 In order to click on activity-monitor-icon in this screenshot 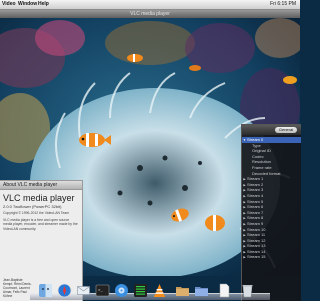, I will do `click(140, 290)`.